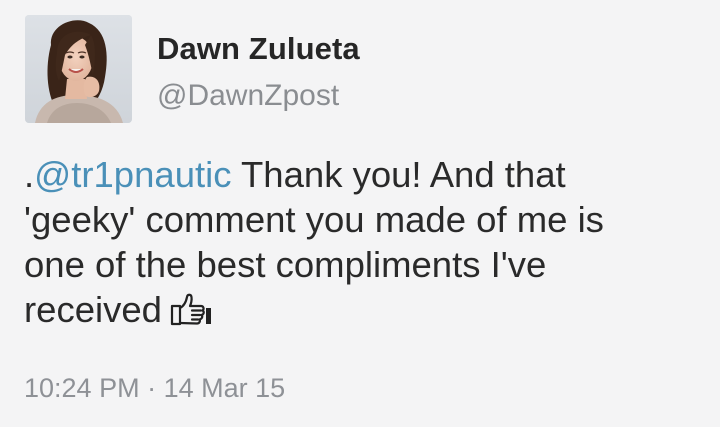 The width and height of the screenshot is (720, 427). I want to click on text-line-1-rest: Thank you! And that, so click(398, 174).